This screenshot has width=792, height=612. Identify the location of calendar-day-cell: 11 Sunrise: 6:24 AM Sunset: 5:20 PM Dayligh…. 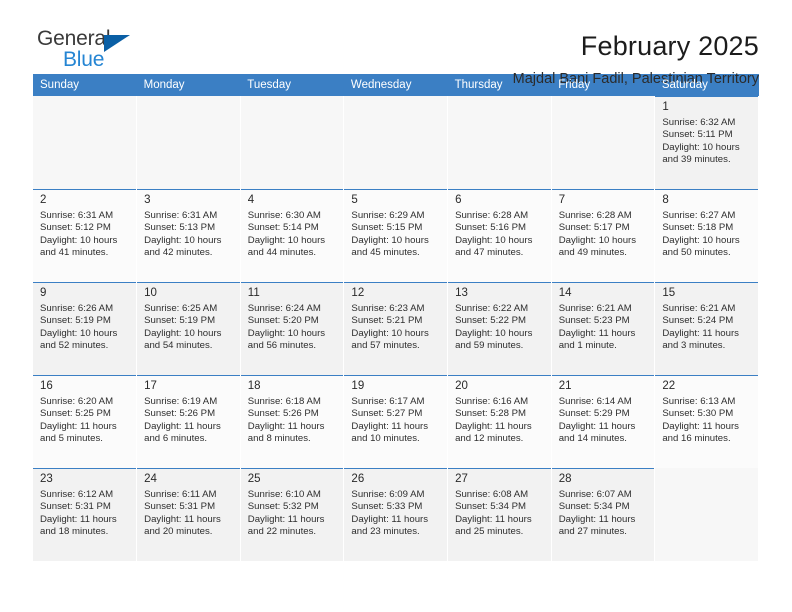
(292, 328).